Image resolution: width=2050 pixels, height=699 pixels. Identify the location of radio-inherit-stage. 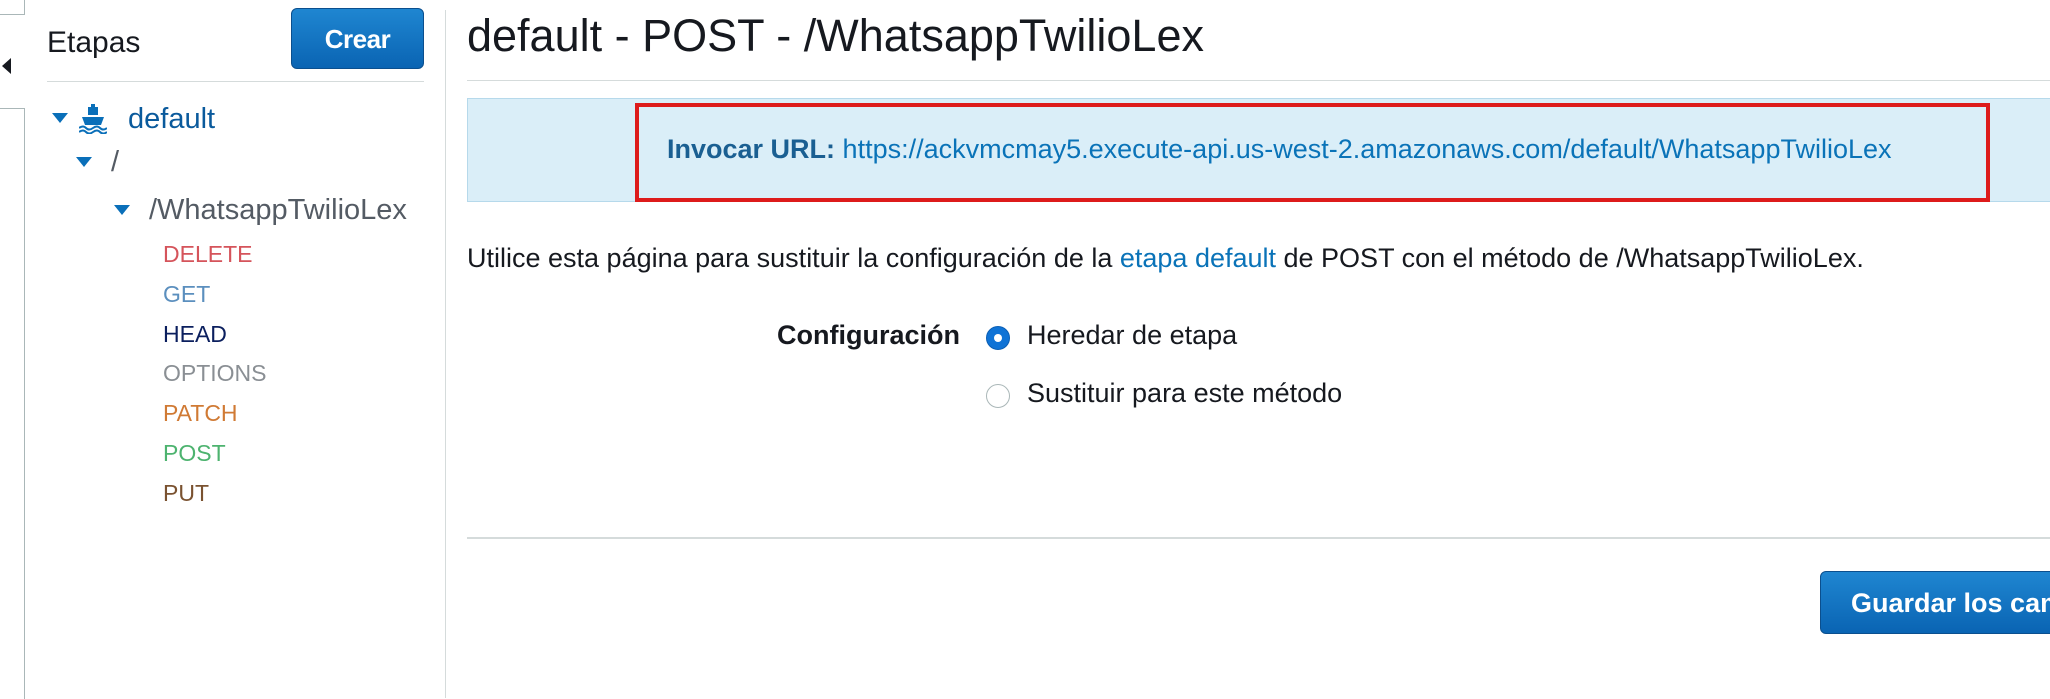
(998, 338).